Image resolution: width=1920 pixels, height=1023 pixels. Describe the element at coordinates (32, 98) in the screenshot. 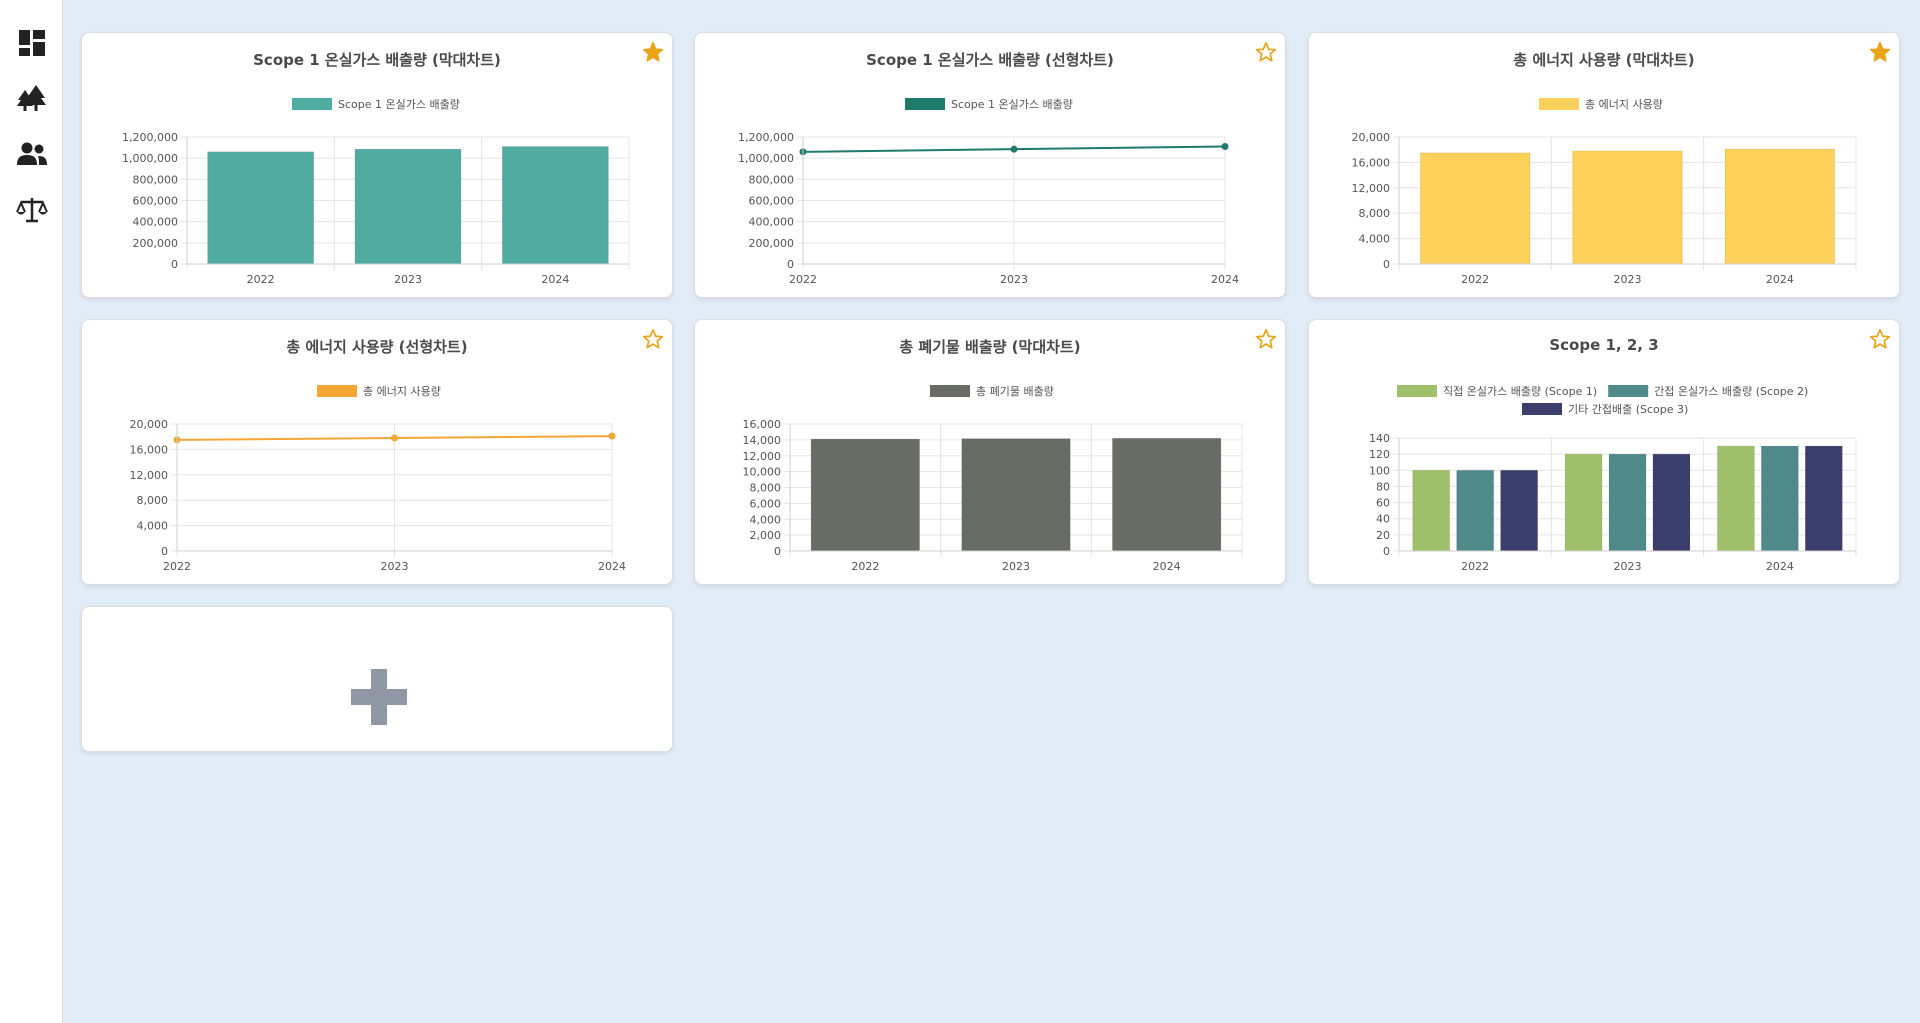

I see `trees-icon` at that location.